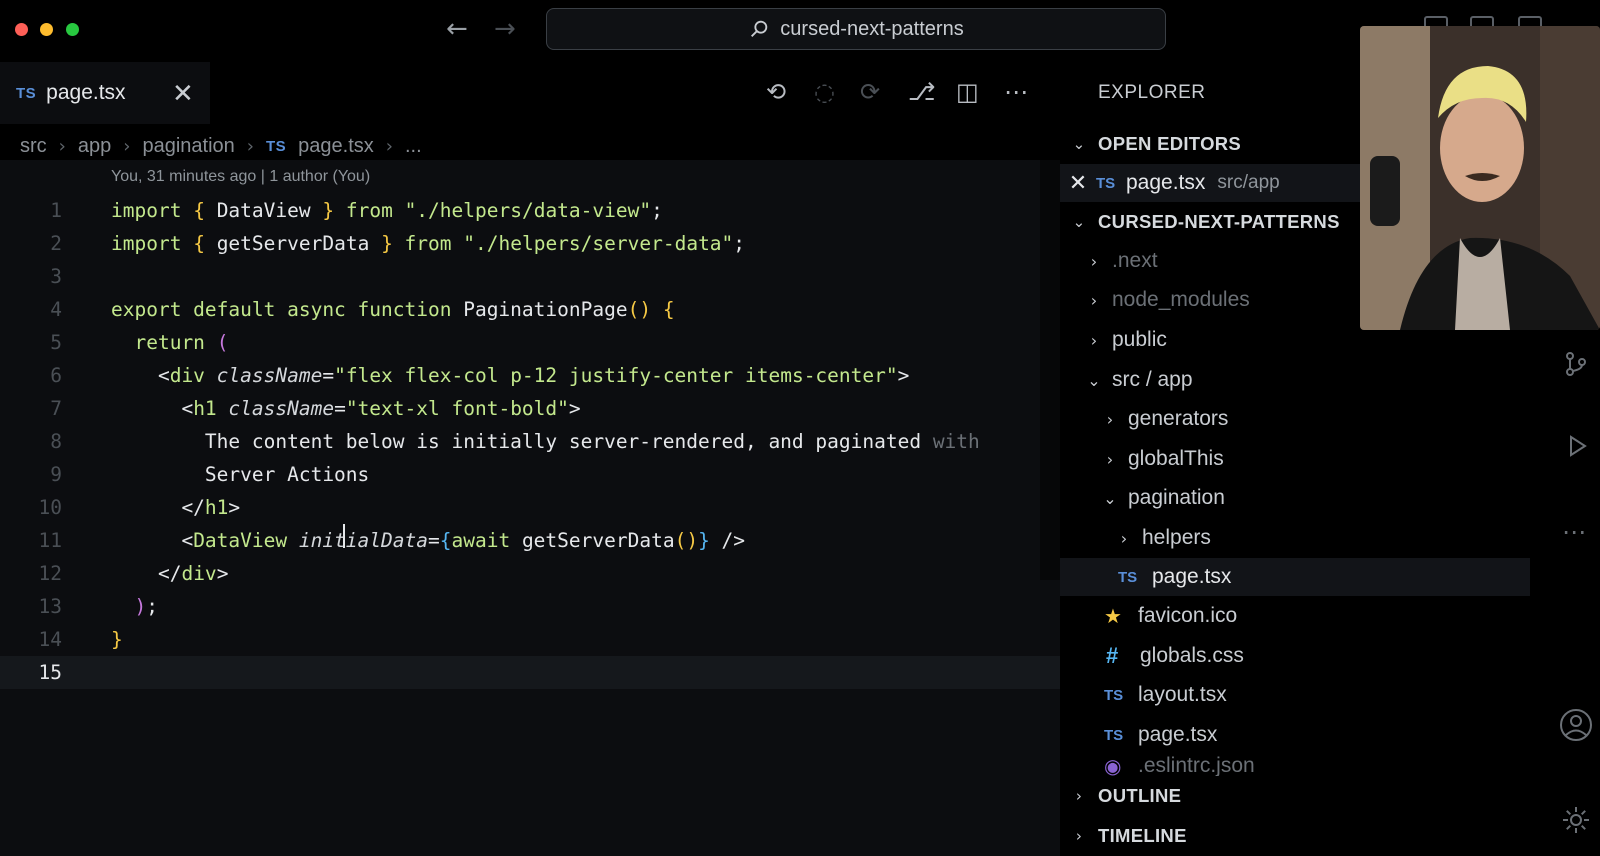  I want to click on tree-folder: › helpers, so click(1295, 538).